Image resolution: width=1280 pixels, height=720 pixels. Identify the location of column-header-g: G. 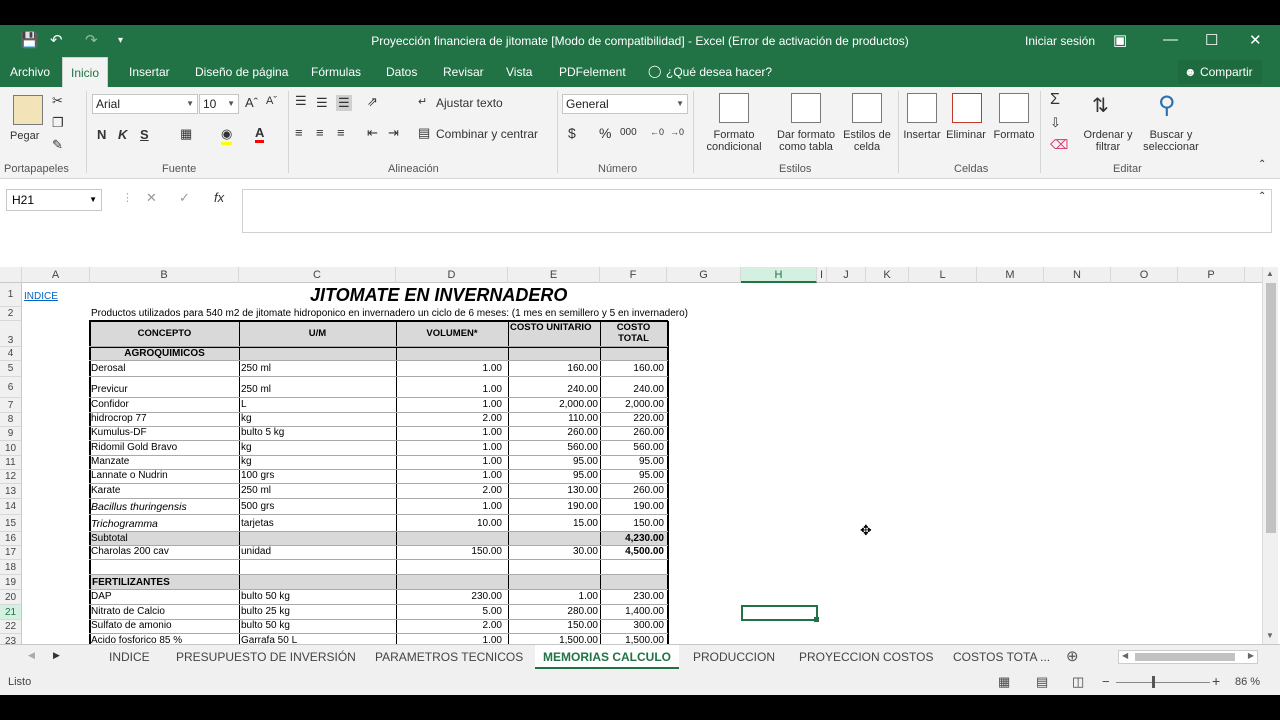
(704, 275).